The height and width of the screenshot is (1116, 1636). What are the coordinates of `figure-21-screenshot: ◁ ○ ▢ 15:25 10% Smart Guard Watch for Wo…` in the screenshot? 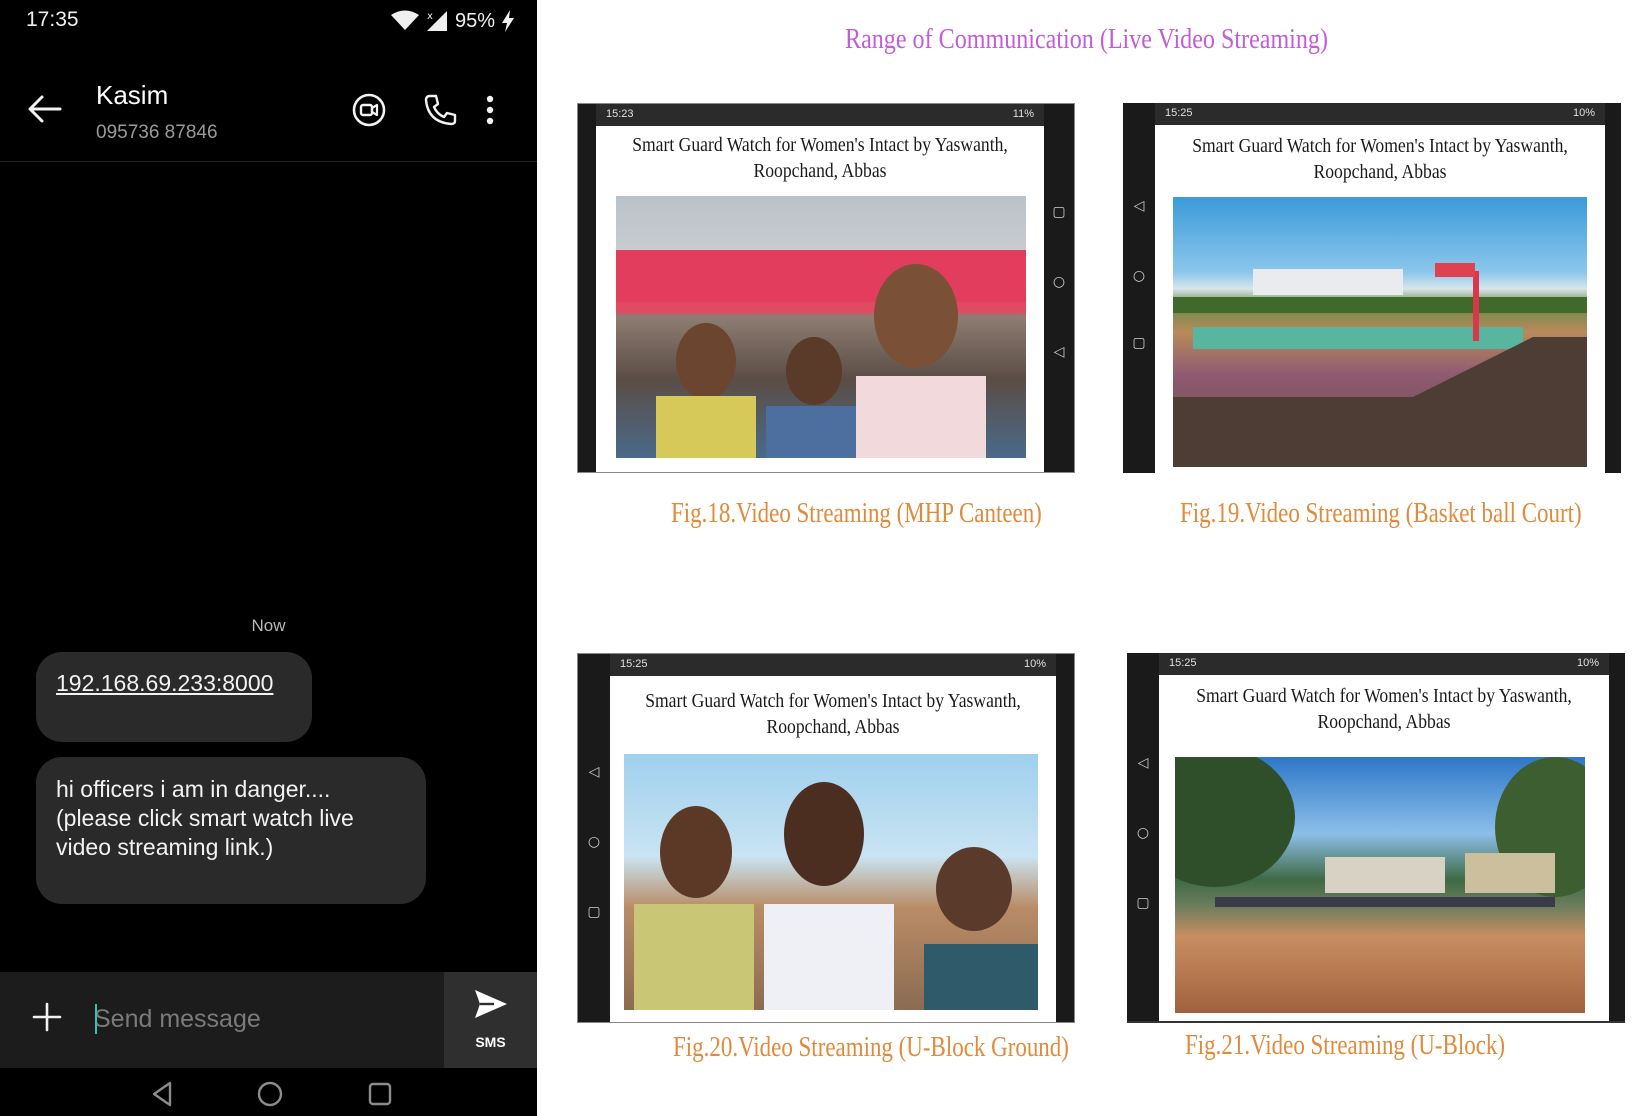 It's located at (1376, 838).